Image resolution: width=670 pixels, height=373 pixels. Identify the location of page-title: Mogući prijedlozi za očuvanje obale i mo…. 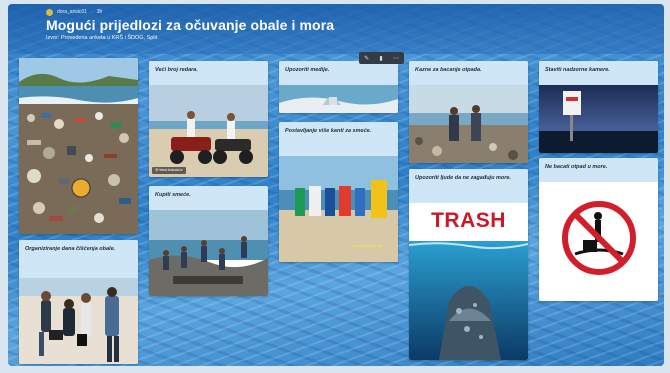
(190, 25).